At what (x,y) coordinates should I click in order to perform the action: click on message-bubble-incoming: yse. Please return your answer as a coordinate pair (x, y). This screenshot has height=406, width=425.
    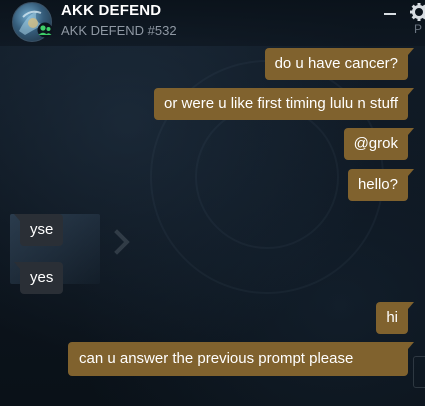
    Looking at the image, I should click on (38, 230).